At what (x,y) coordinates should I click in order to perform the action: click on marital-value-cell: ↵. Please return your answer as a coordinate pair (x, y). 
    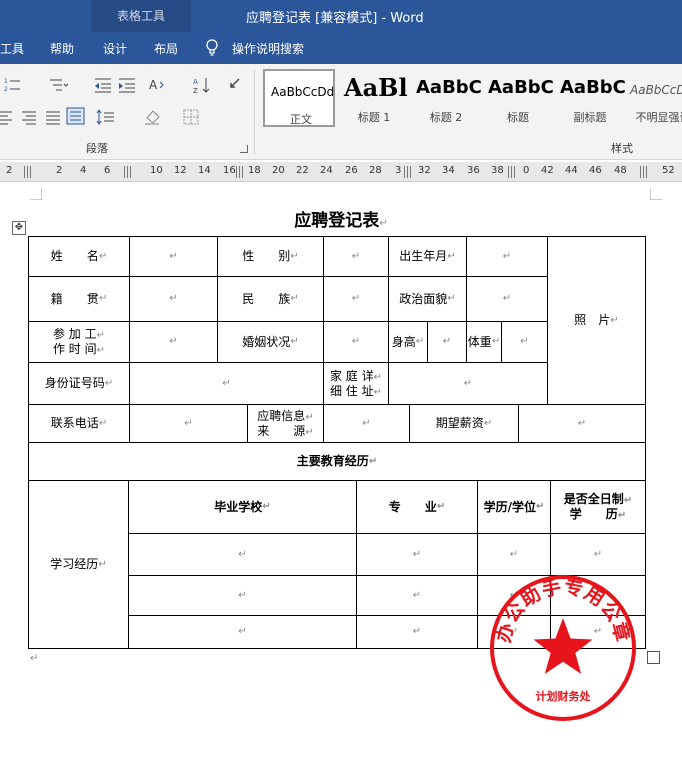
    Looking at the image, I should click on (356, 342).